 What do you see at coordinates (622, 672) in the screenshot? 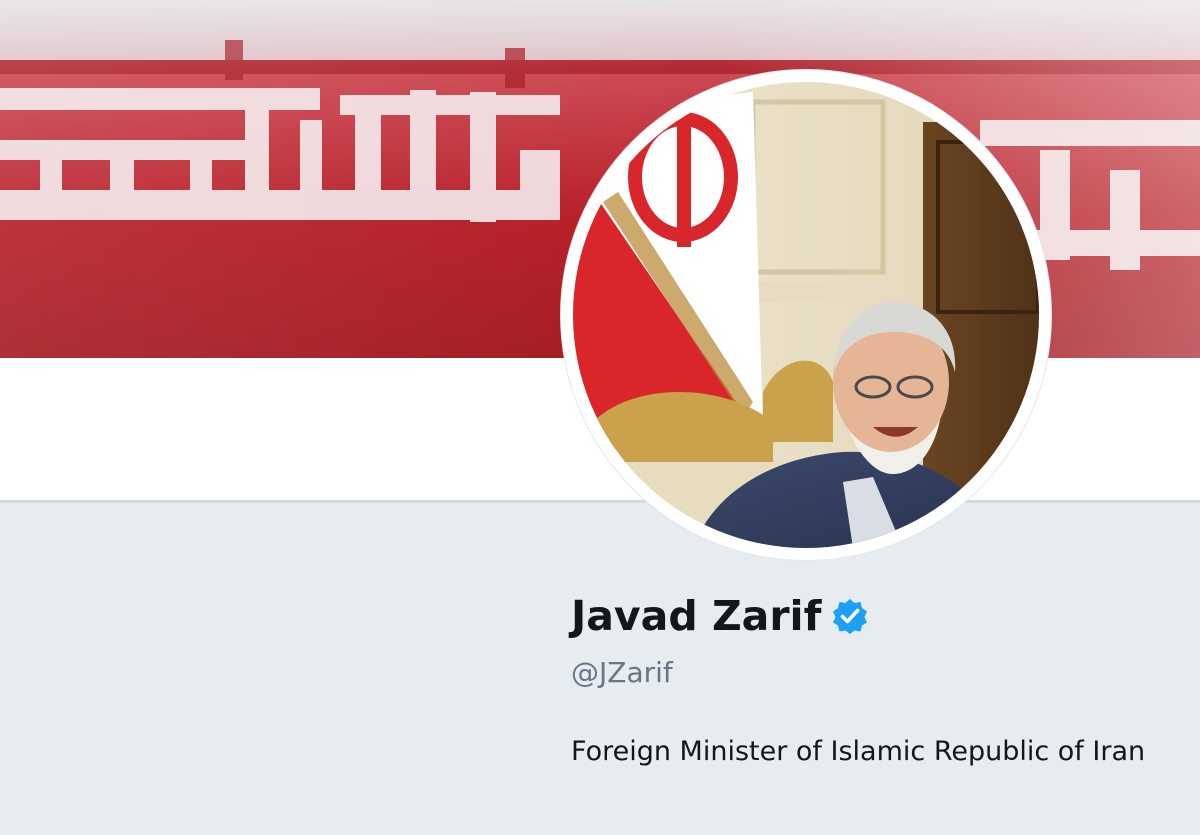
I see `profile-handle: @JZarif` at bounding box center [622, 672].